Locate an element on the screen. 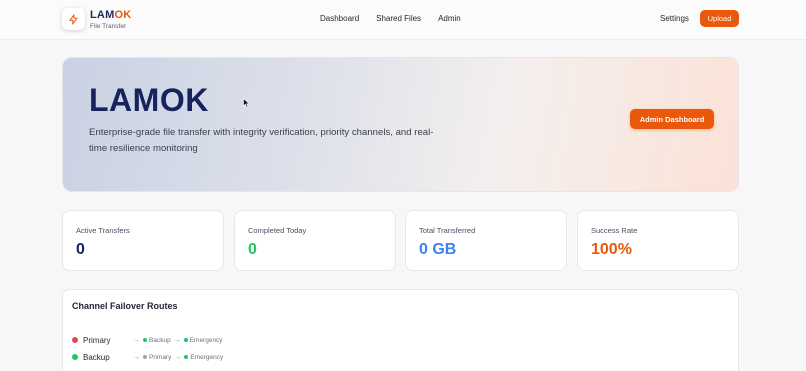 This screenshot has width=806, height=371. route-name: Primary is located at coordinates (97, 340).